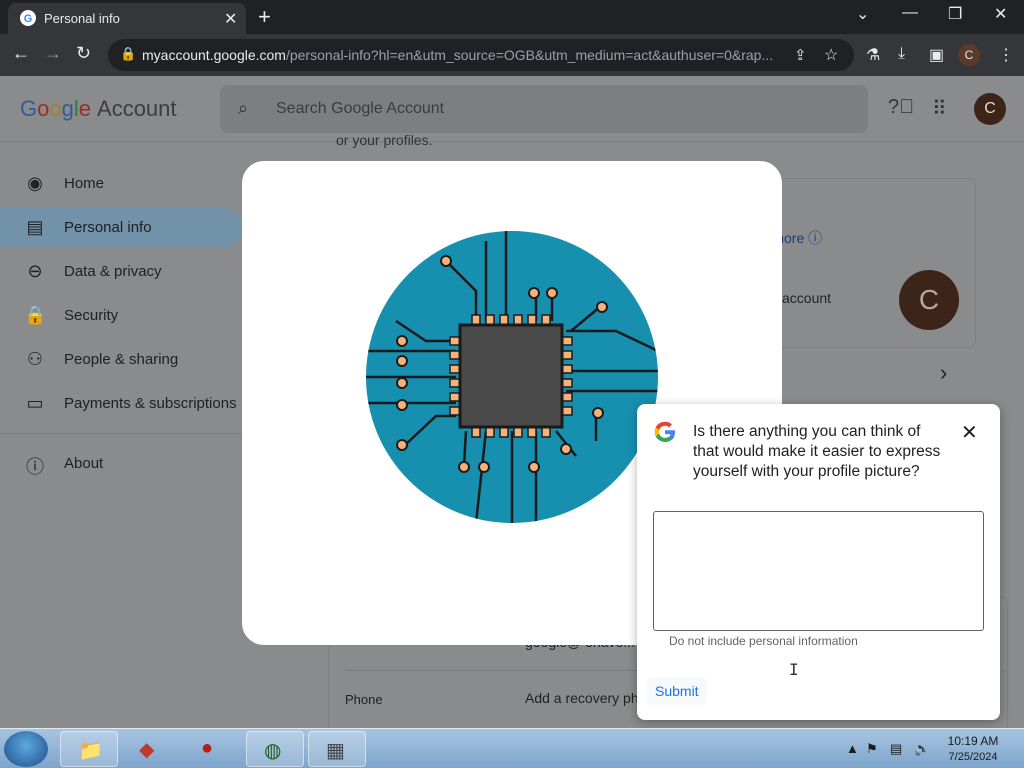 Image resolution: width=1024 pixels, height=768 pixels. Describe the element at coordinates (230, 19) in the screenshot. I see `tab-close-icon: ✕` at that location.